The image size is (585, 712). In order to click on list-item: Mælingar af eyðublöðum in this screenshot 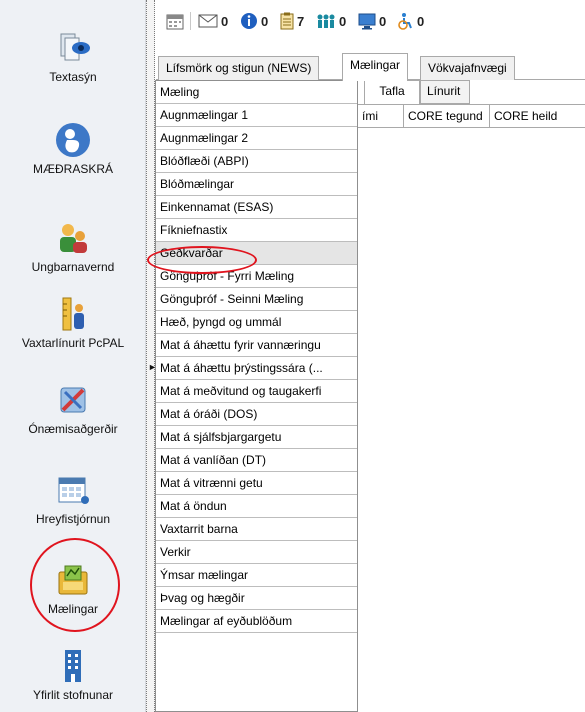, I will do `click(256, 621)`.